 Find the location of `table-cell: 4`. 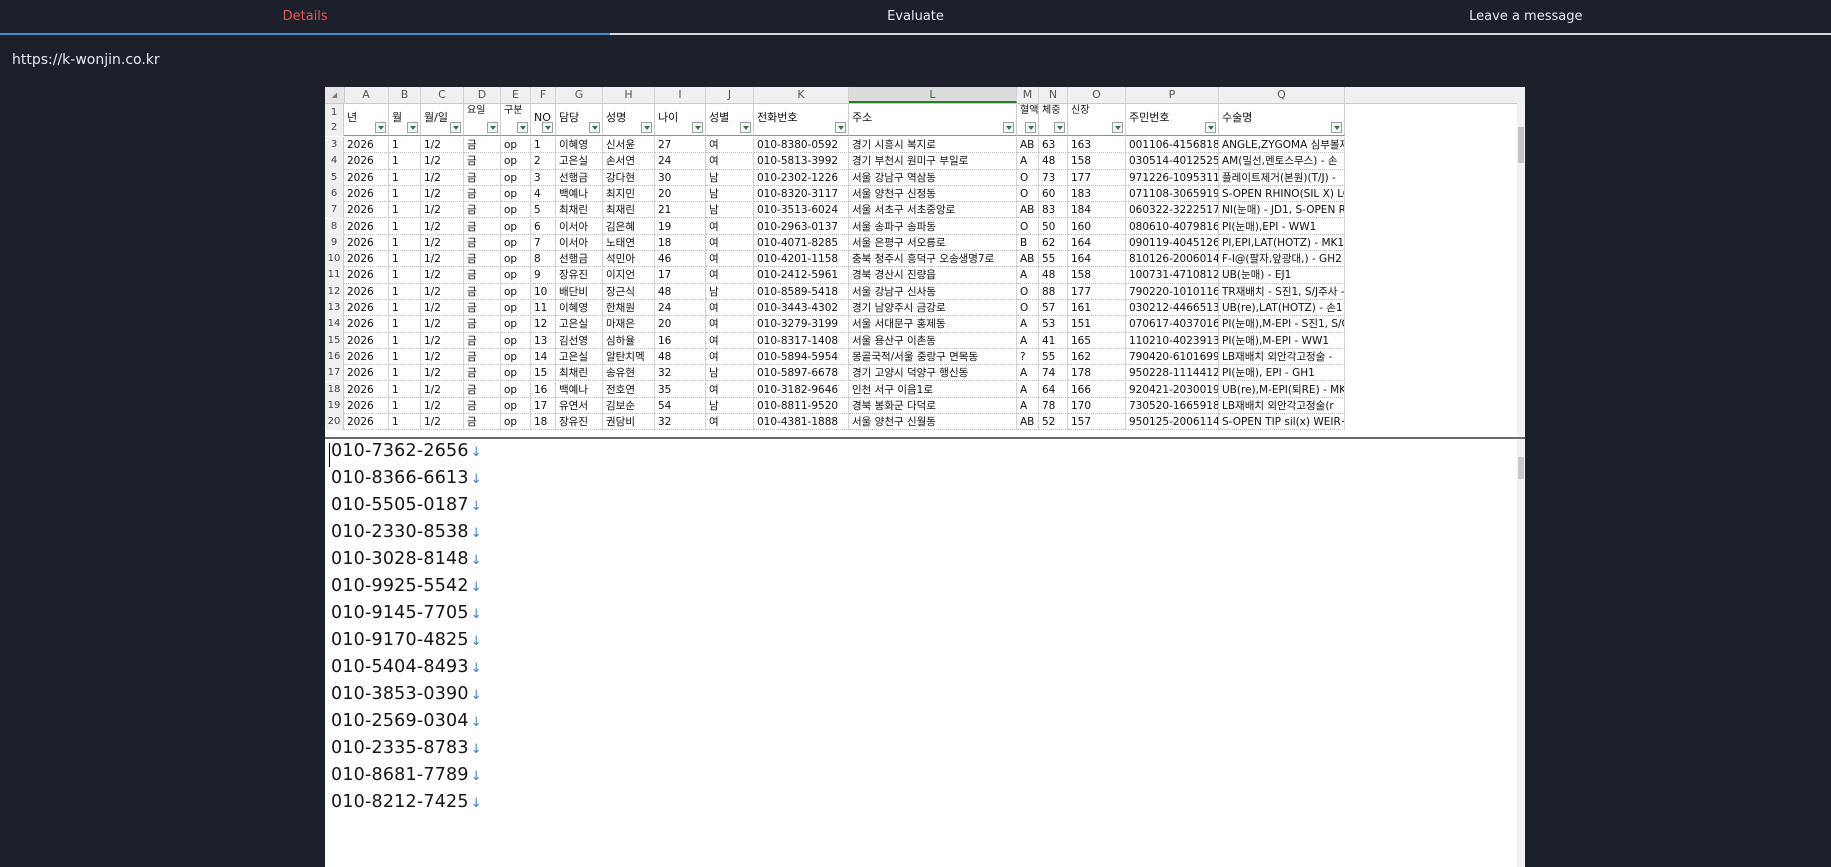

table-cell: 4 is located at coordinates (543, 194).